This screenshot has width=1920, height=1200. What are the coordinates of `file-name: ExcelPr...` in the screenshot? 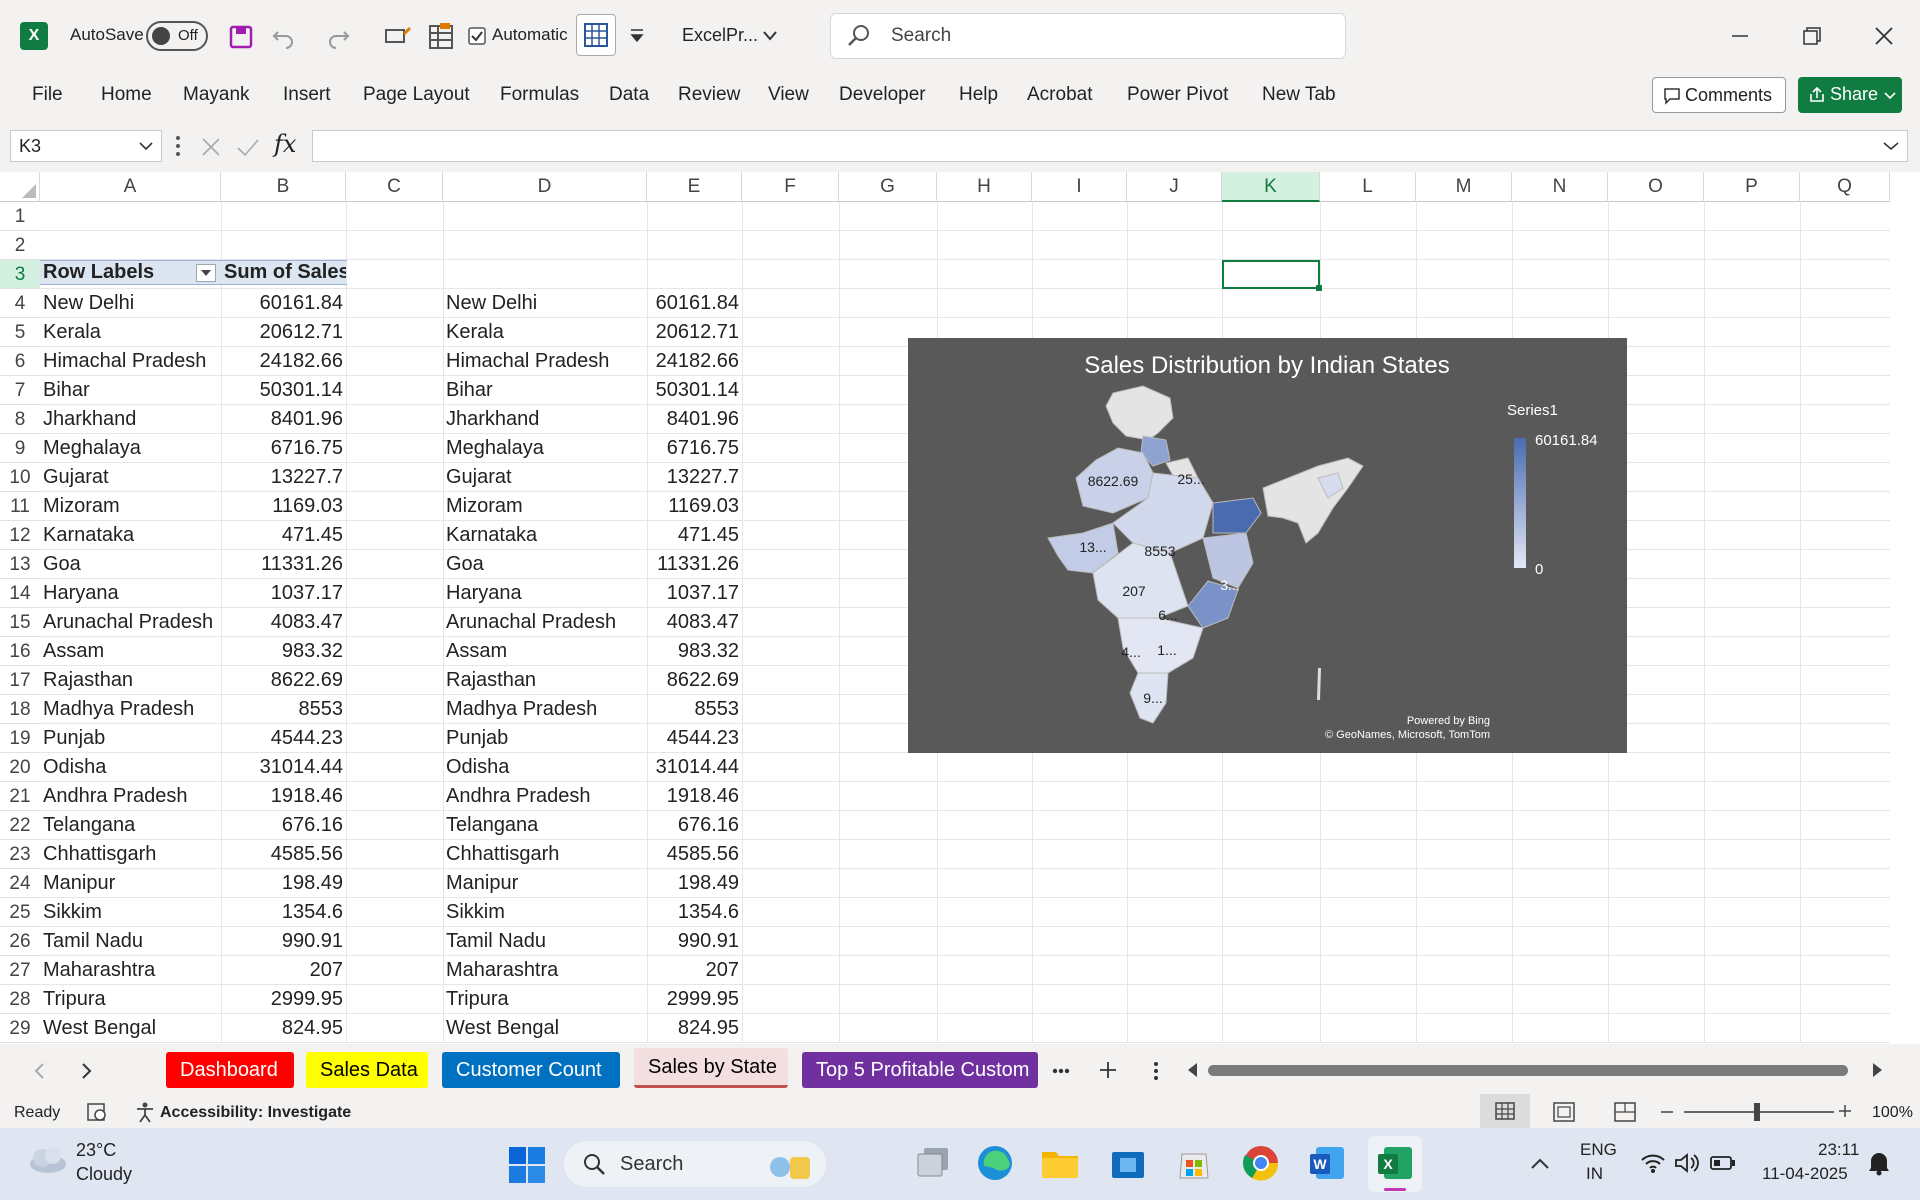 It's located at (720, 35).